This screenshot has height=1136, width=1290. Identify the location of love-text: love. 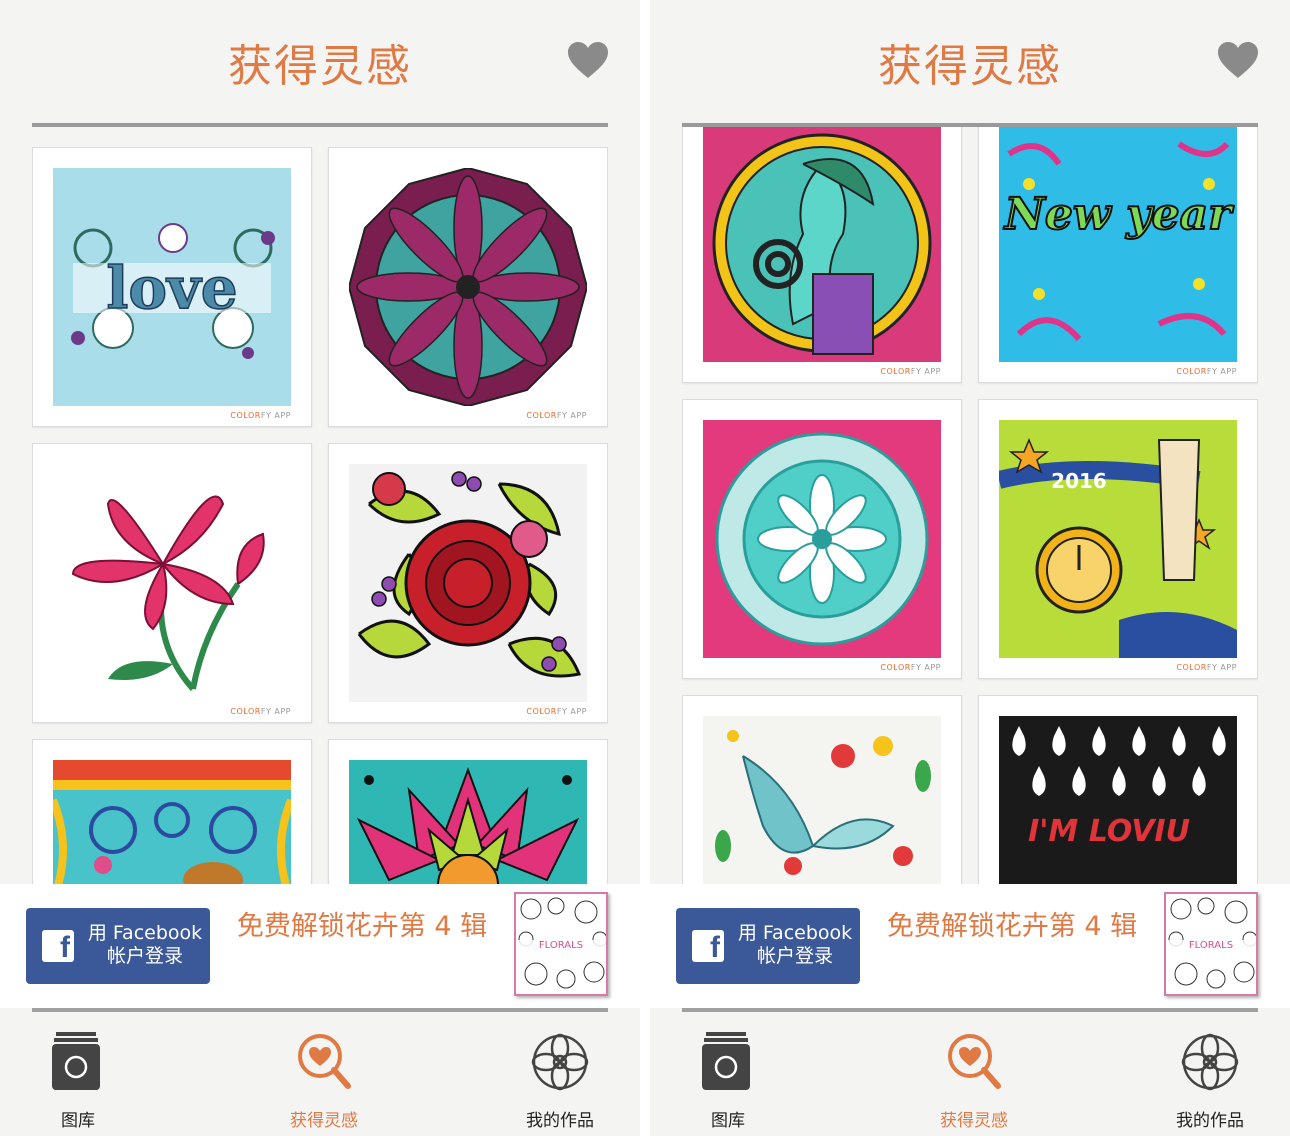
(171, 288).